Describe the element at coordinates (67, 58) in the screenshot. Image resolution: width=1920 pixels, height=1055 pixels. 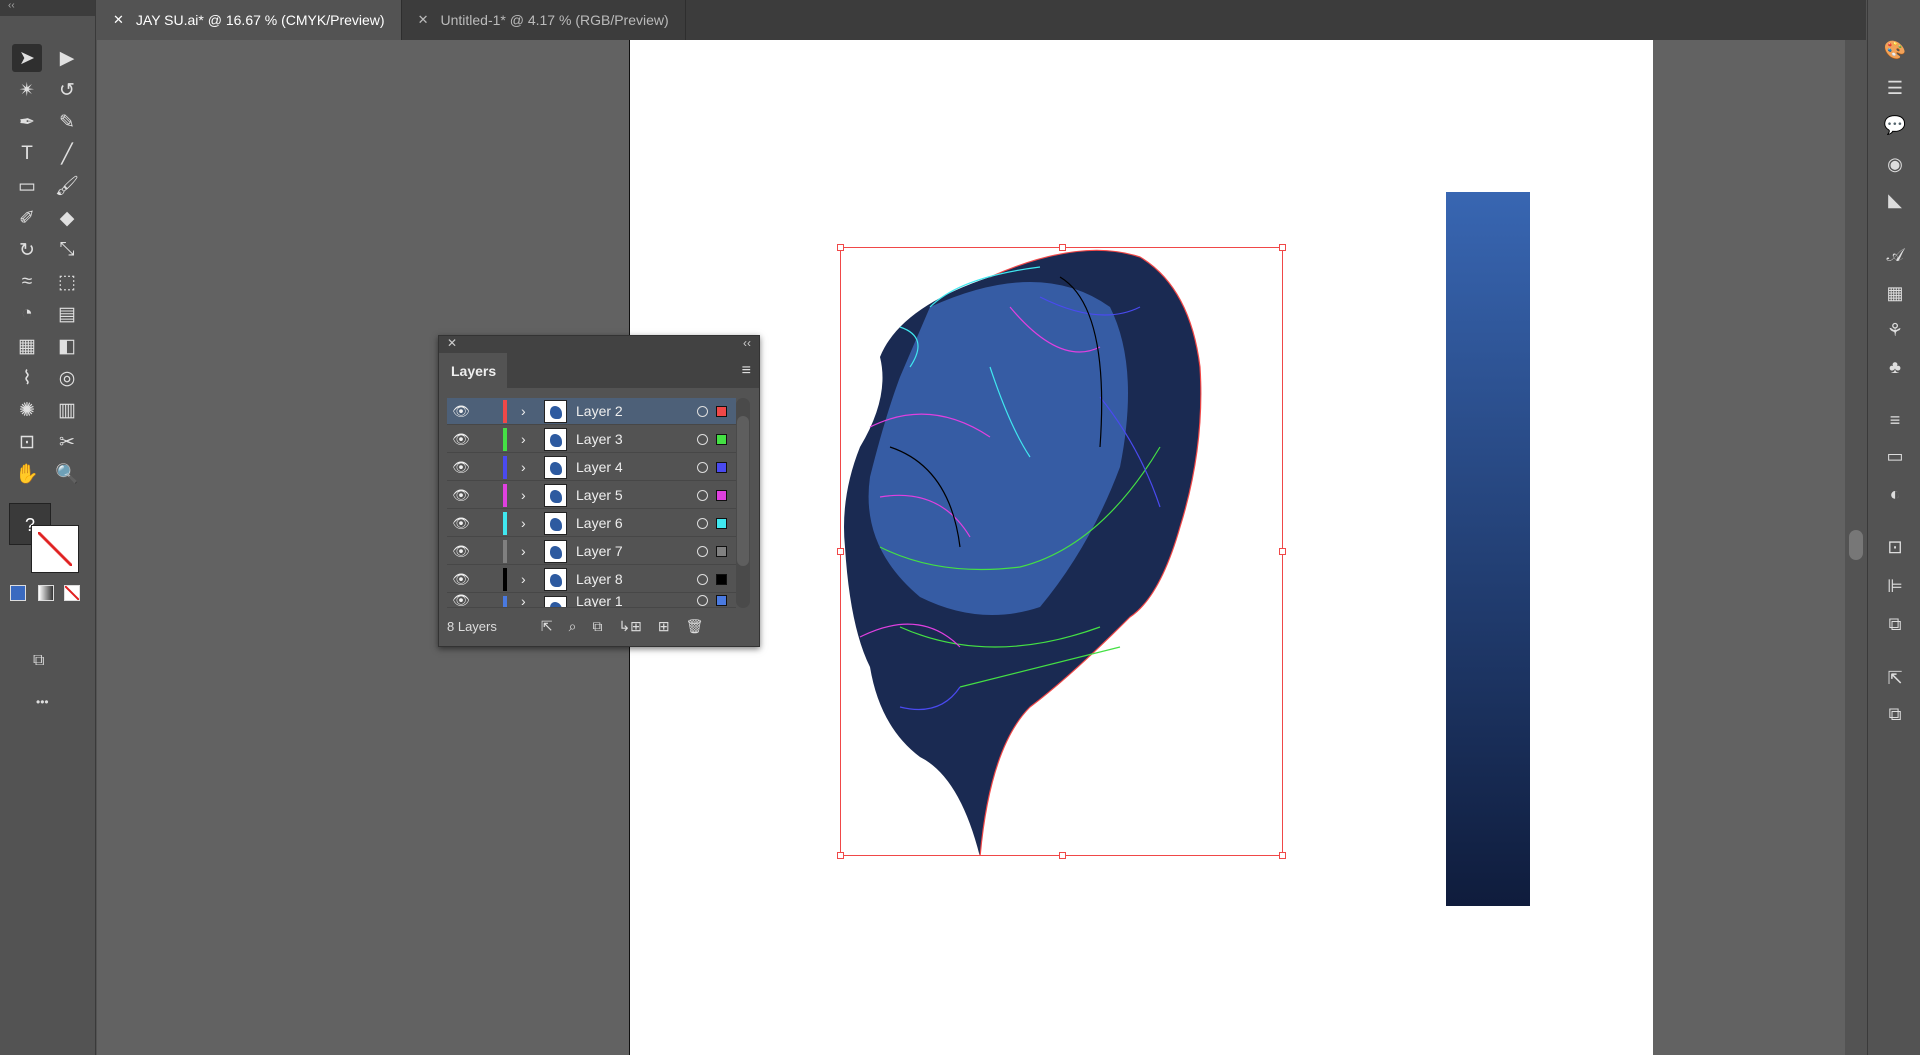
I see `direct-selection-tool-icon: ▶` at that location.